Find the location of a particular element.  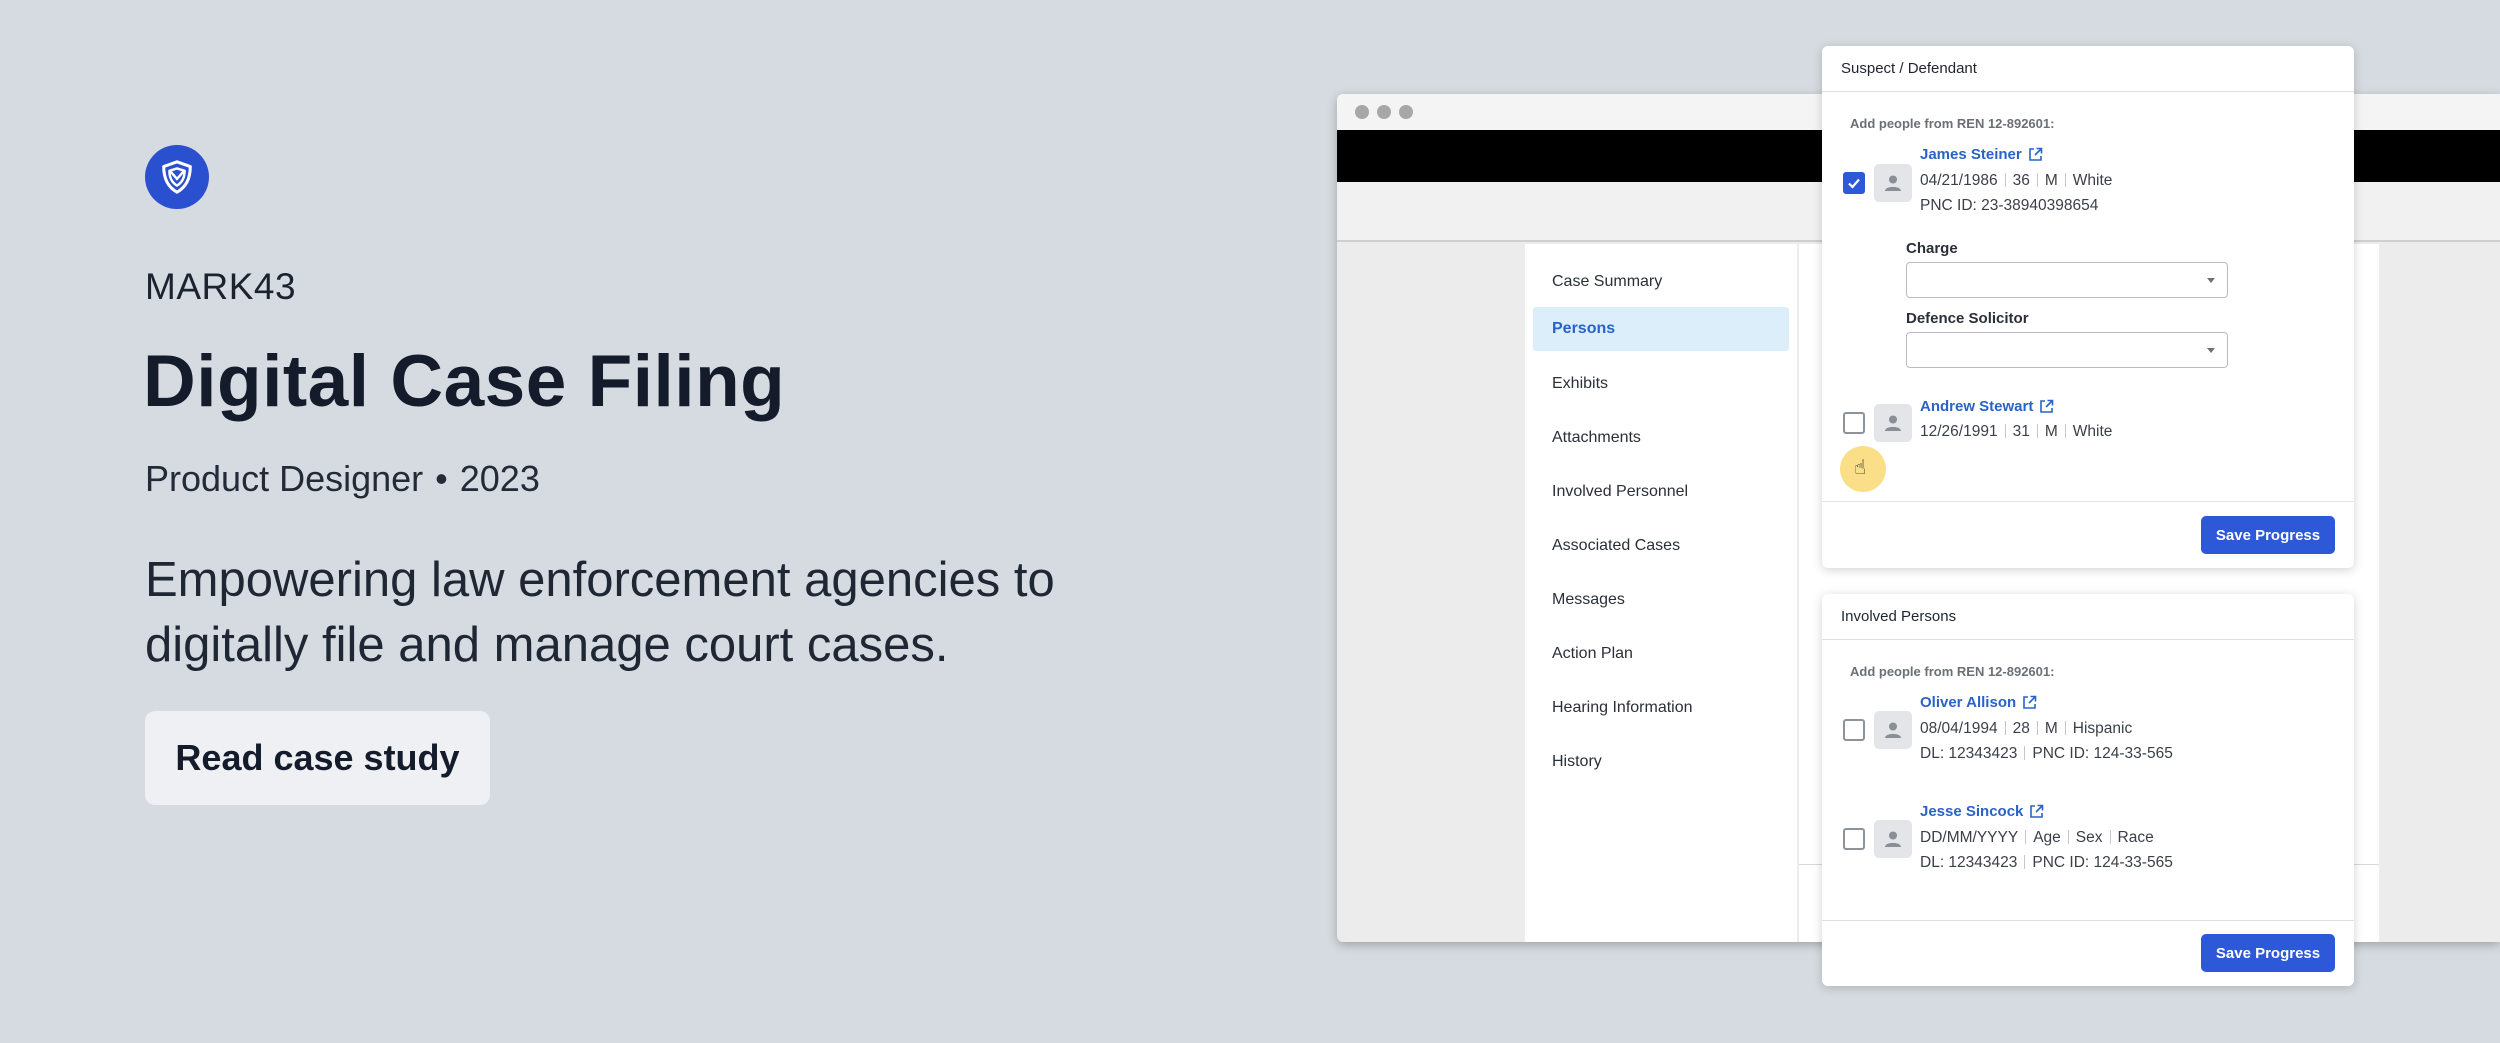

defence-solicitor-select is located at coordinates (2067, 350).